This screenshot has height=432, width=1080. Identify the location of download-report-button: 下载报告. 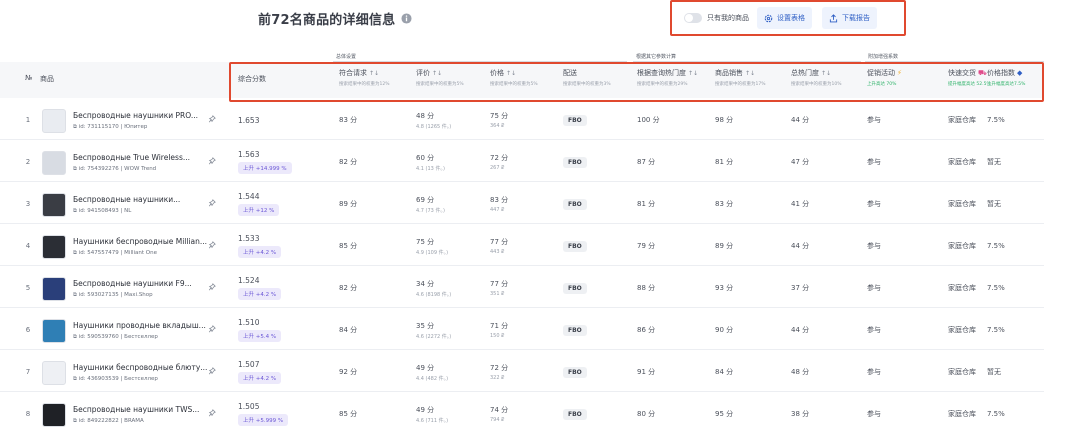
(849, 18).